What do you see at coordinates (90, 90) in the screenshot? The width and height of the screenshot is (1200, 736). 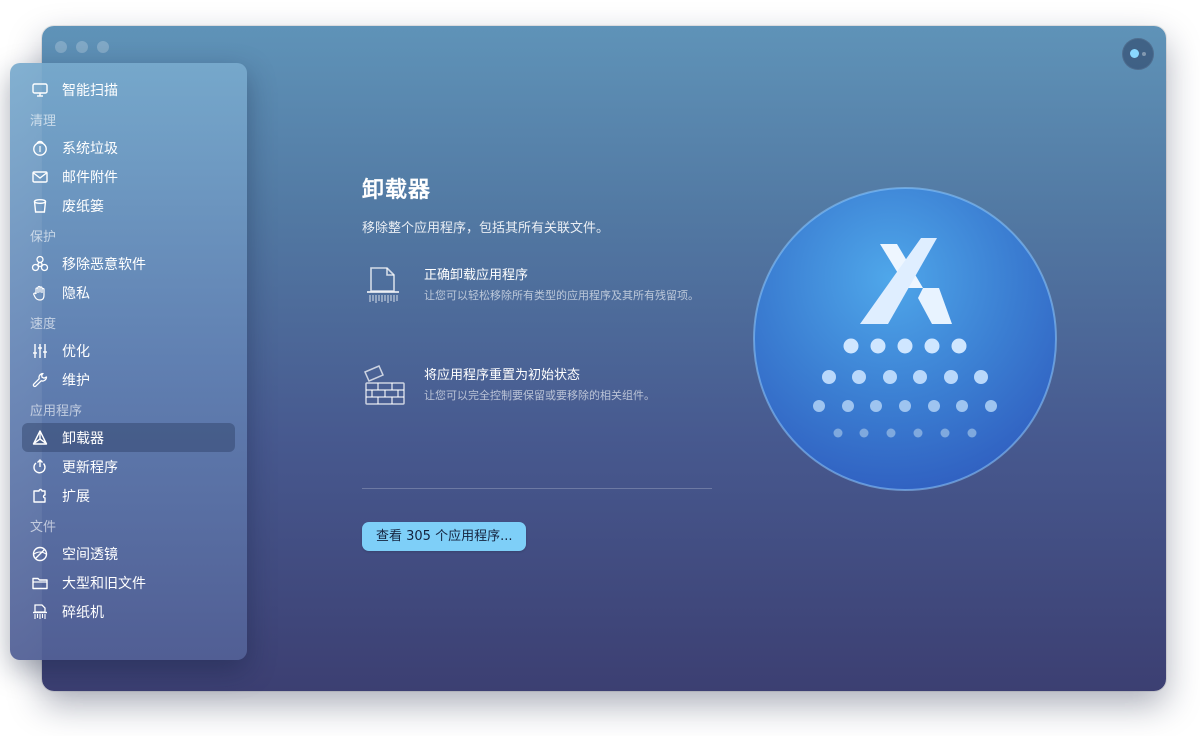 I see `sidebar-item-label: 智能扫描` at bounding box center [90, 90].